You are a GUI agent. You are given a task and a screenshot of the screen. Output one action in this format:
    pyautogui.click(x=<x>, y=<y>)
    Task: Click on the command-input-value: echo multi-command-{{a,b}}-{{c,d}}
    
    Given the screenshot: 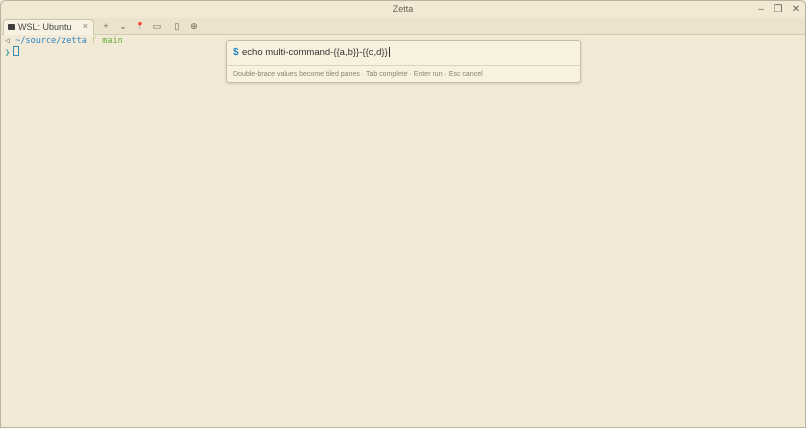 What is the action you would take?
    pyautogui.click(x=316, y=52)
    